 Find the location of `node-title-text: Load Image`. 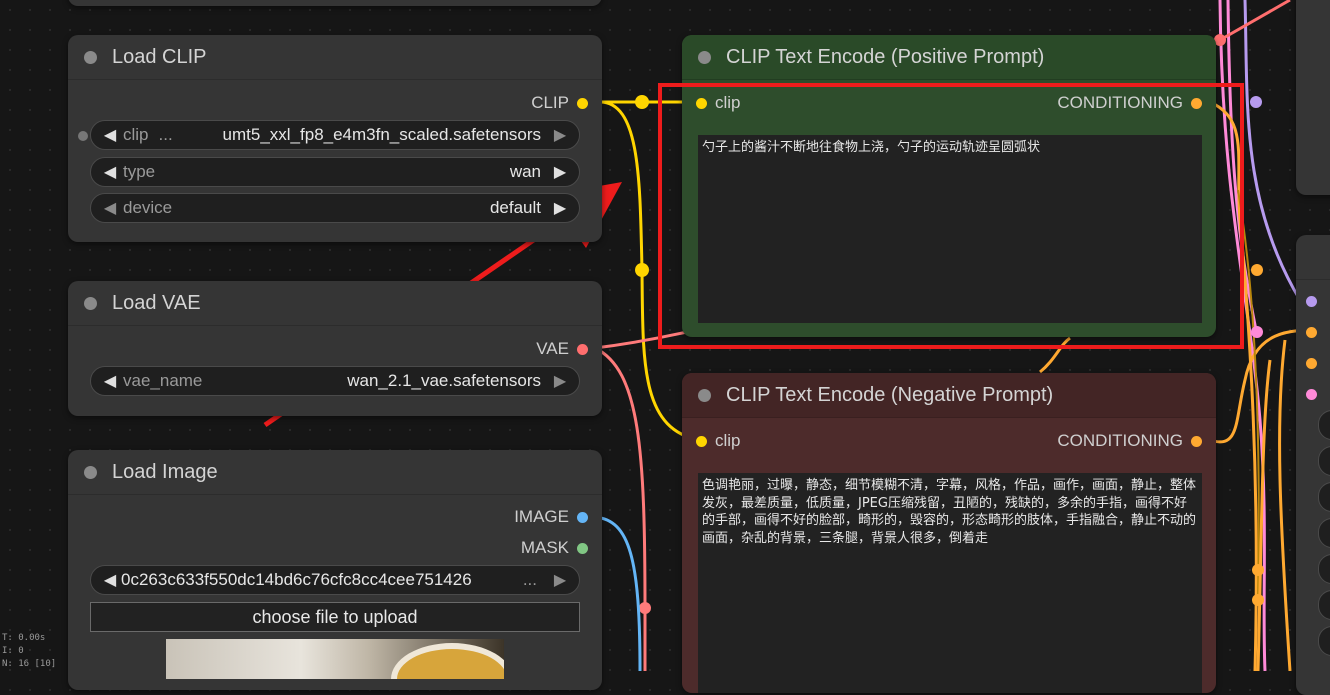

node-title-text: Load Image is located at coordinates (165, 471).